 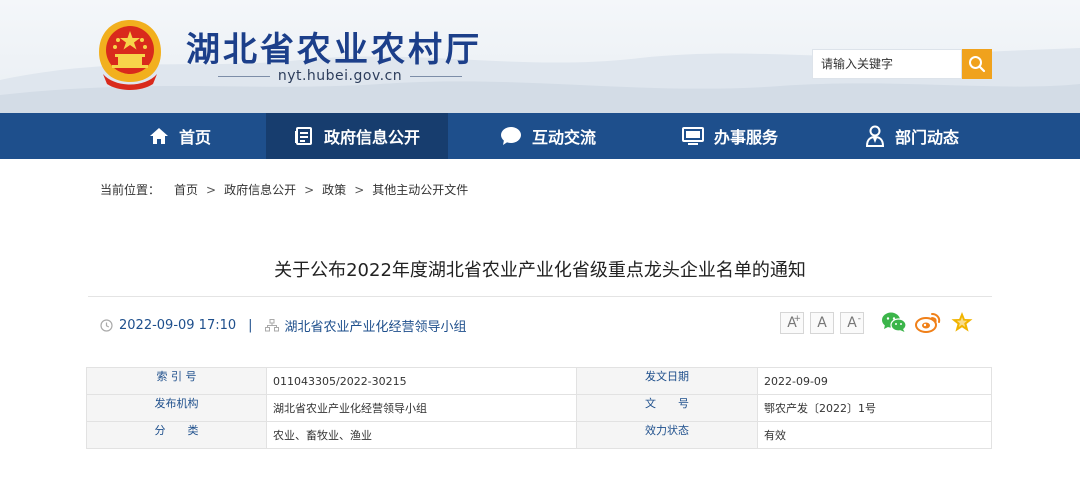 I want to click on info-key-text: 发文日期, so click(x=667, y=376).